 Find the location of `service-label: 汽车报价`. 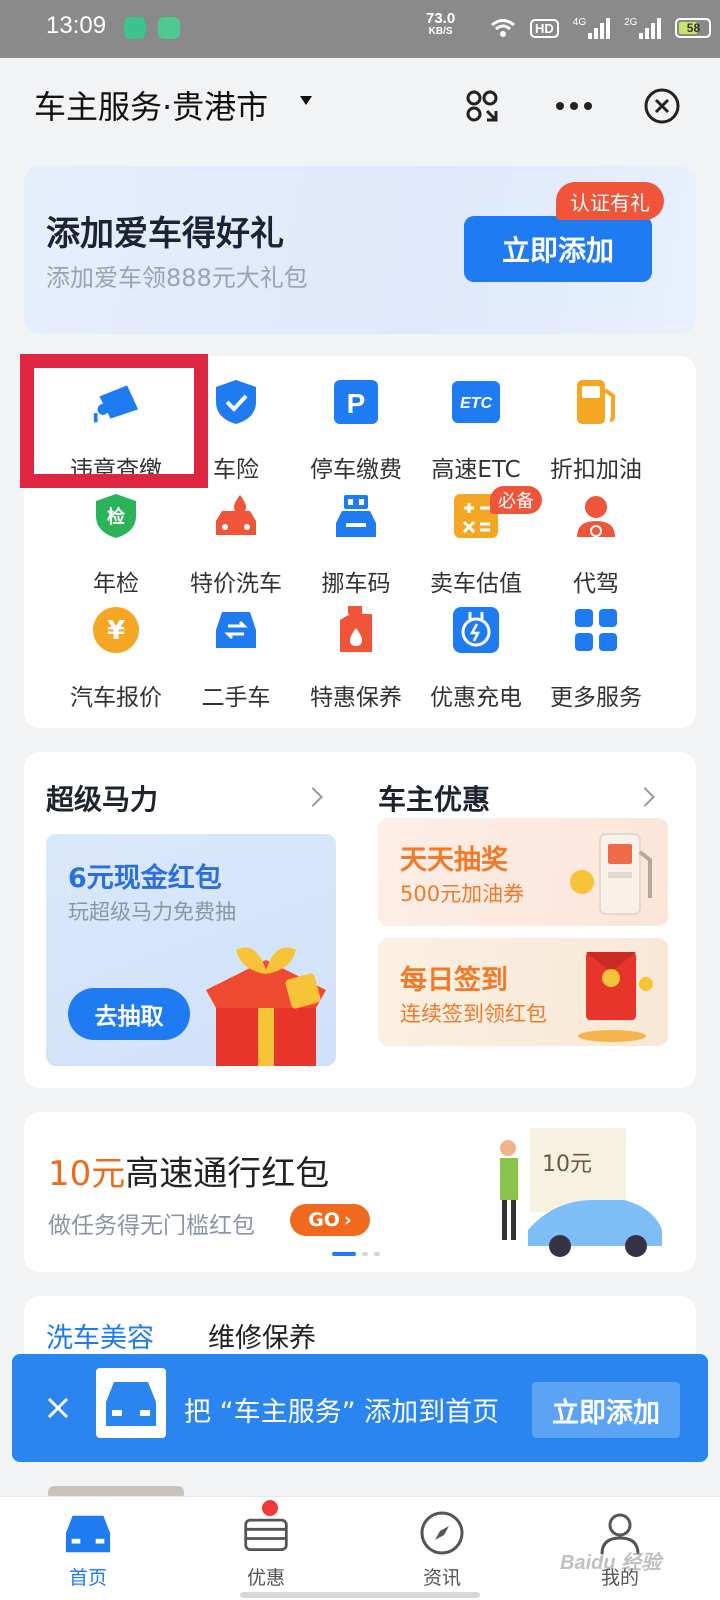

service-label: 汽车报价 is located at coordinates (116, 698).